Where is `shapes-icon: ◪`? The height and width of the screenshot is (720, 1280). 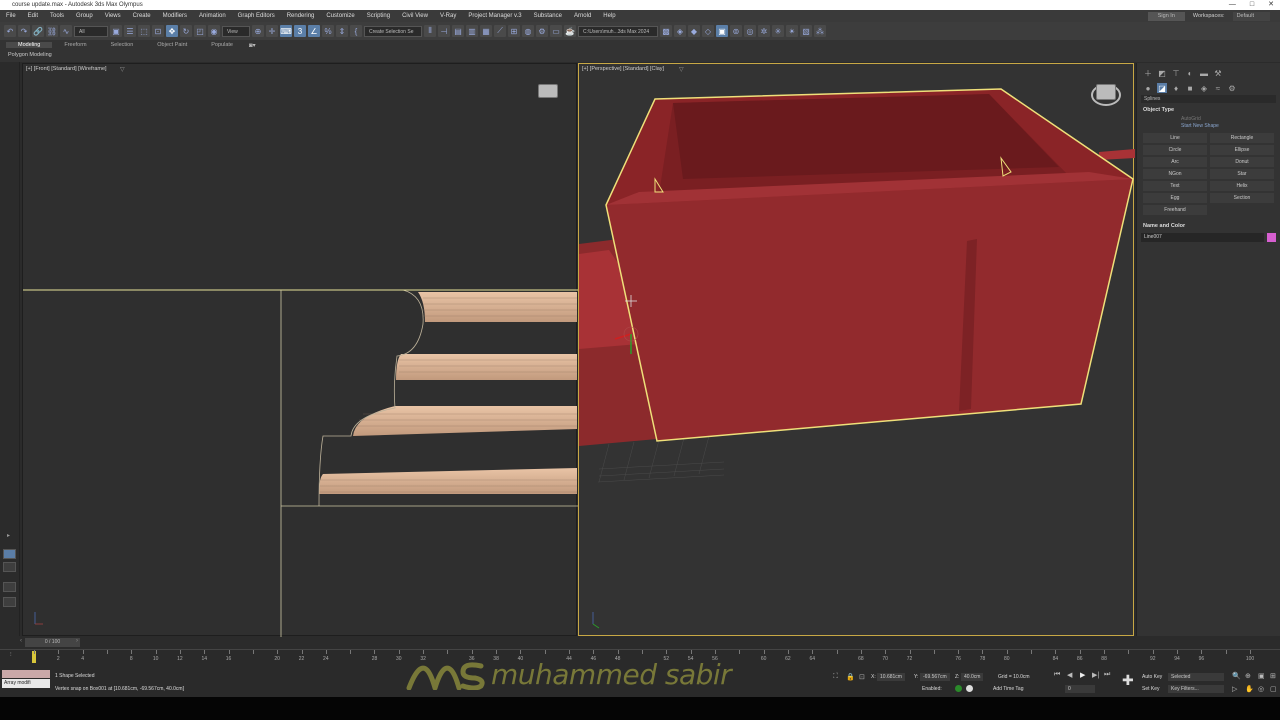
shapes-icon: ◪ is located at coordinates (1162, 88).